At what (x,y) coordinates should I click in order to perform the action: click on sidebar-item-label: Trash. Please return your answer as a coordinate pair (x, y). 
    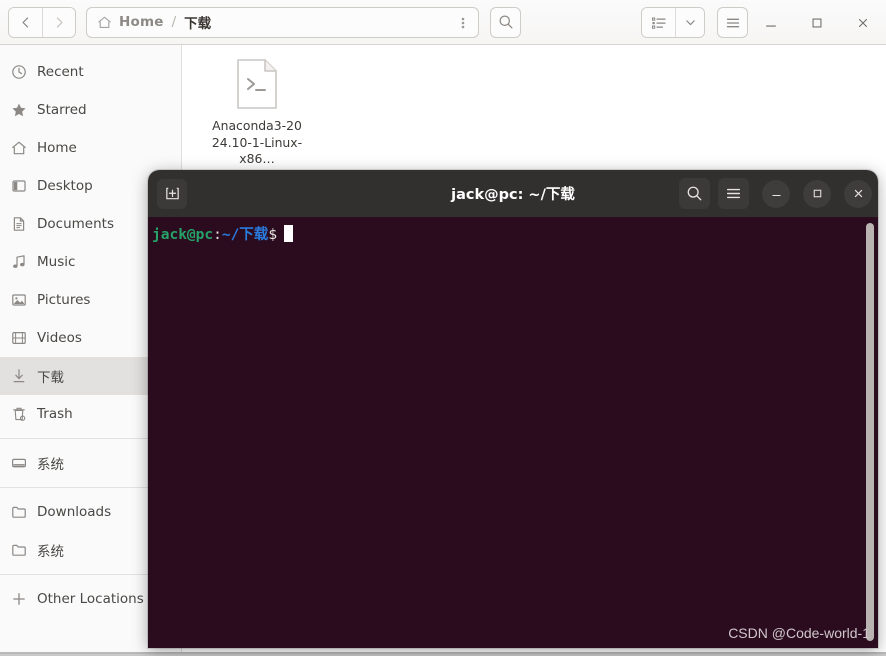
    Looking at the image, I should click on (55, 414).